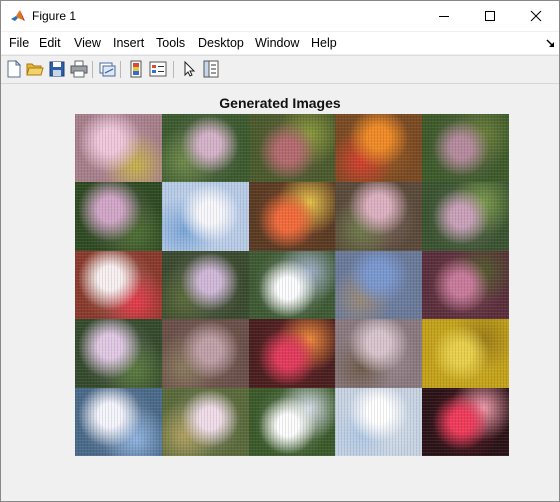 Image resolution: width=560 pixels, height=502 pixels. What do you see at coordinates (221, 43) in the screenshot?
I see `menu-desktop: Desktop` at bounding box center [221, 43].